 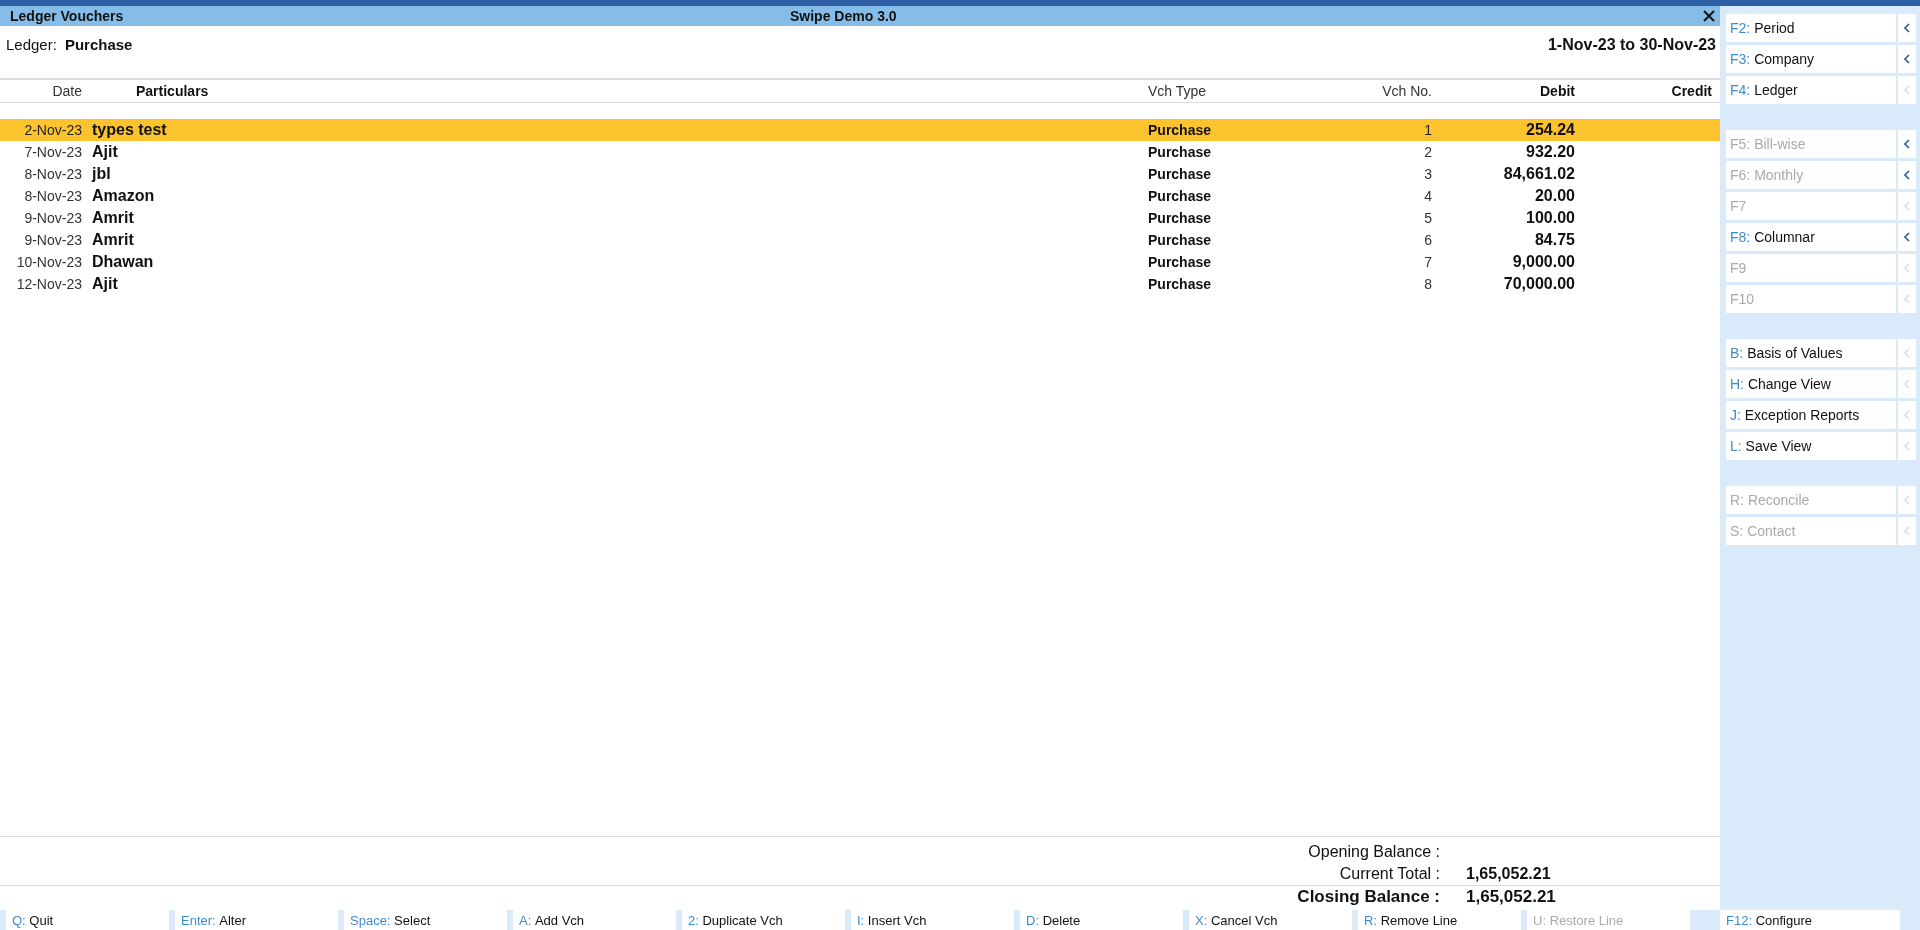 I want to click on table-cell-text: 12-Nov-23, so click(x=48, y=284).